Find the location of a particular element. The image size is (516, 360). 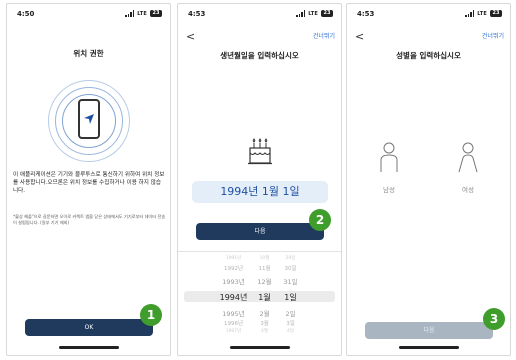

male-icon is located at coordinates (389, 157).